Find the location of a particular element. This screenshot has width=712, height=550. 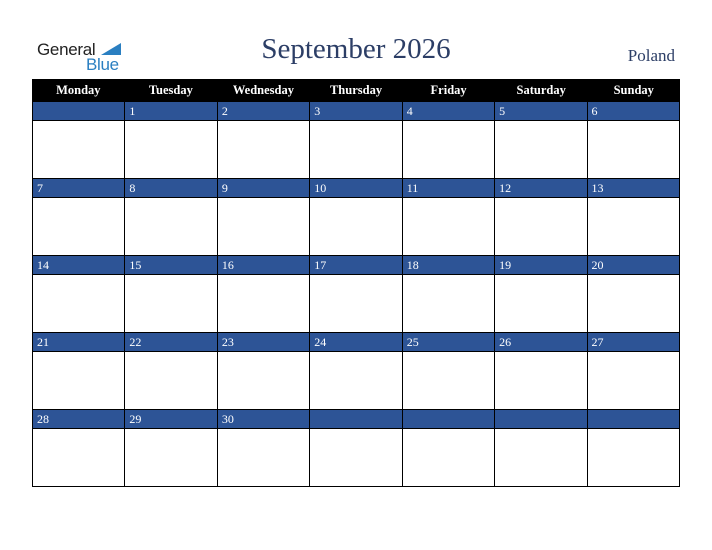

day-number: 25 is located at coordinates (448, 342).